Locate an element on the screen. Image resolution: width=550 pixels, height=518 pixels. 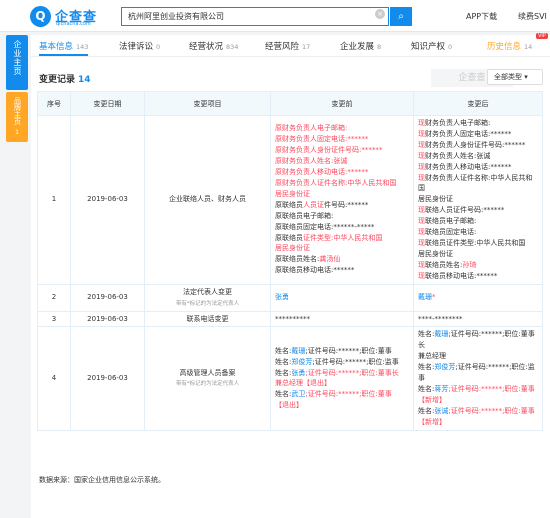
search-button: ⌕ is located at coordinates (401, 16).